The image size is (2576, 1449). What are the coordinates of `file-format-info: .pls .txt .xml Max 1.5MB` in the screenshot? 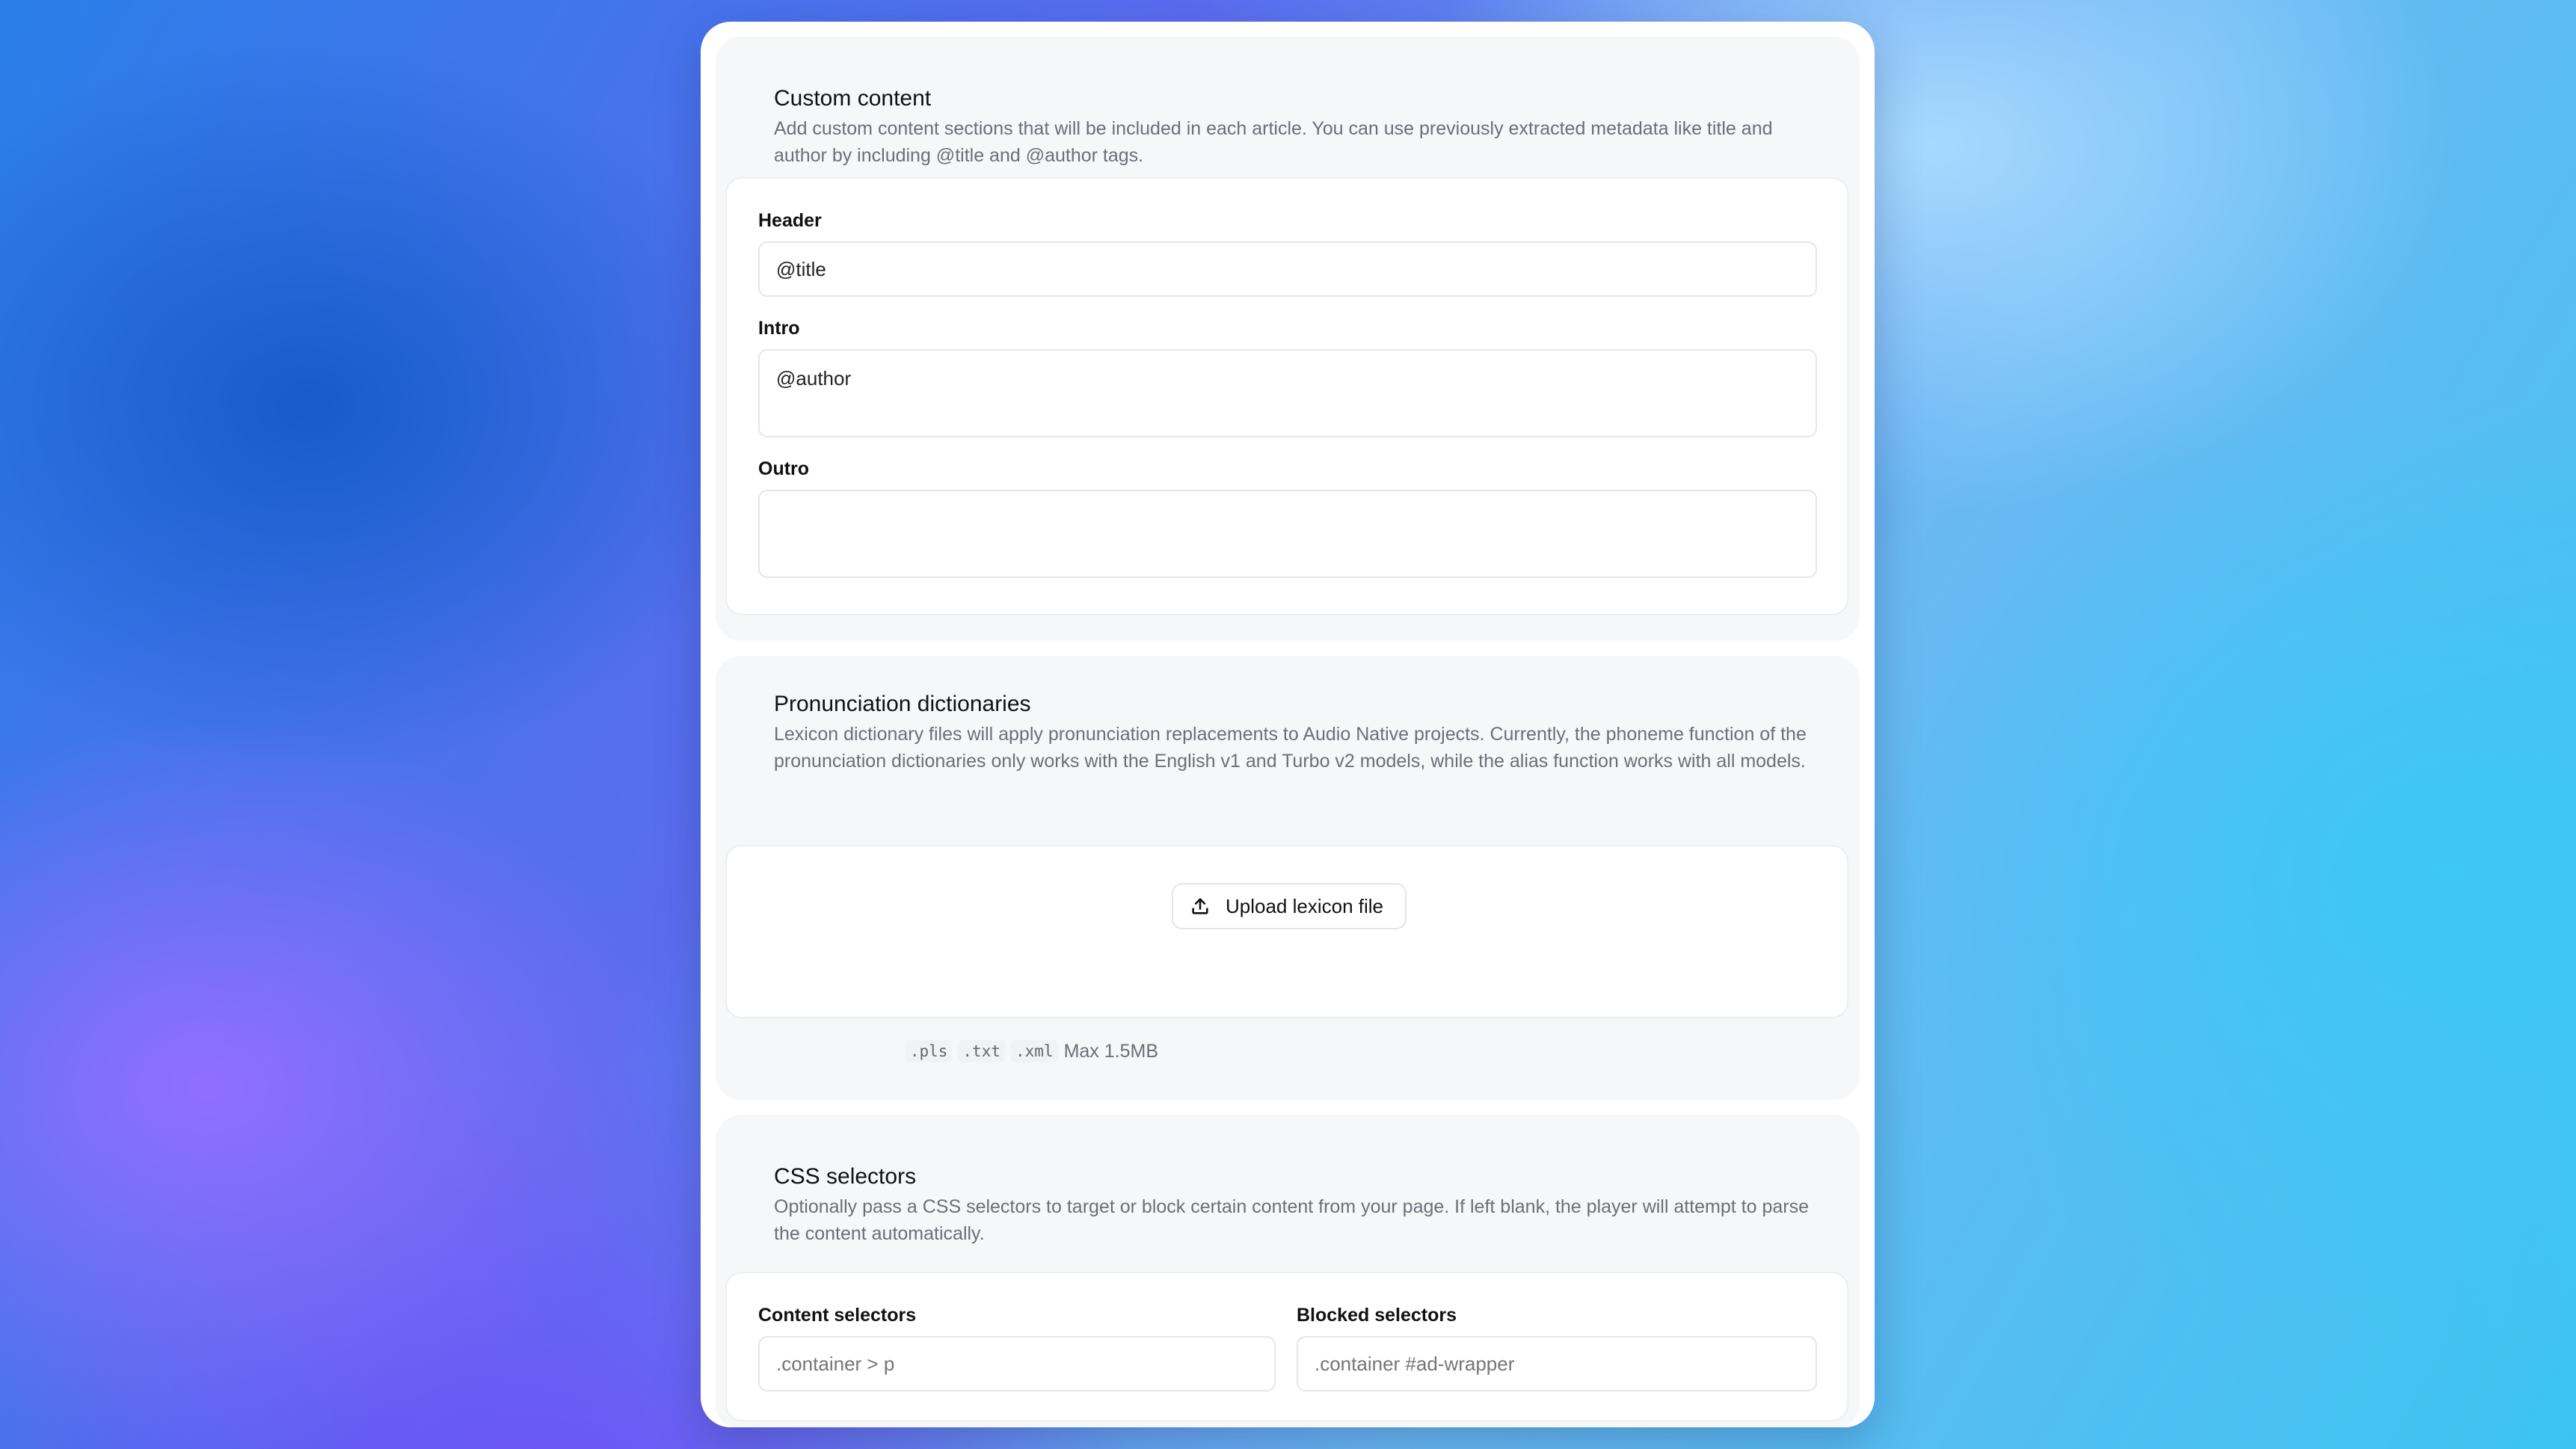 It's located at (1031, 1051).